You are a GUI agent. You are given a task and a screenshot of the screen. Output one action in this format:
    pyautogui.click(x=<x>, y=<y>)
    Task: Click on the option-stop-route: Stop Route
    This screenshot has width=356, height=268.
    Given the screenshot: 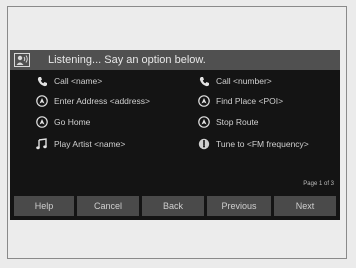 What is the action you would take?
    pyautogui.click(x=228, y=122)
    